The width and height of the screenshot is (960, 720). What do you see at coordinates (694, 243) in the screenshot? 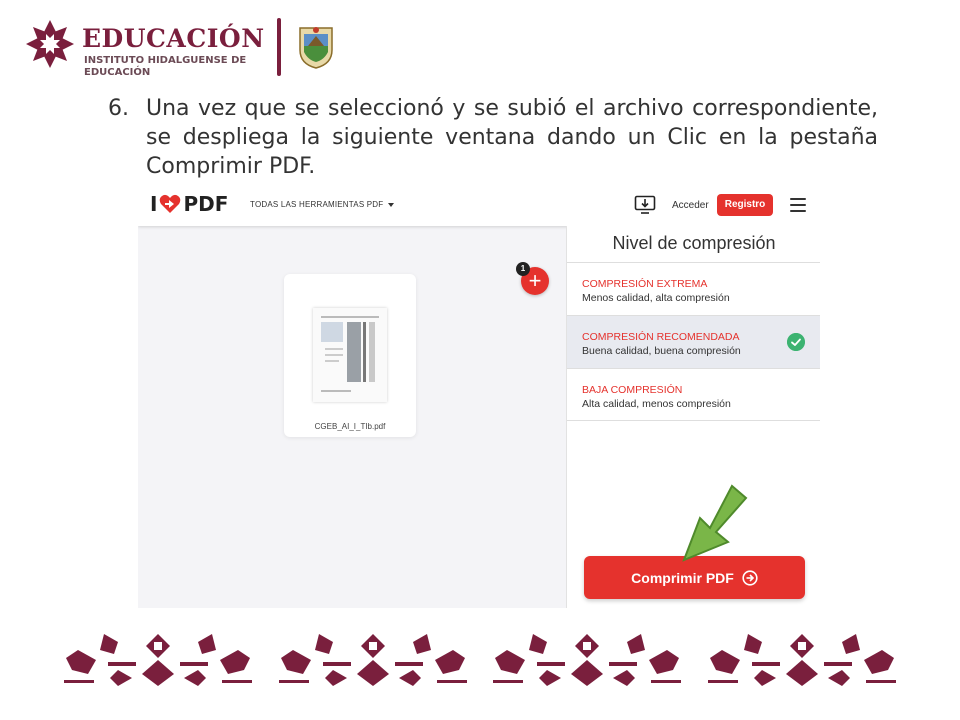
I see `panel-title: Nivel de compresión` at bounding box center [694, 243].